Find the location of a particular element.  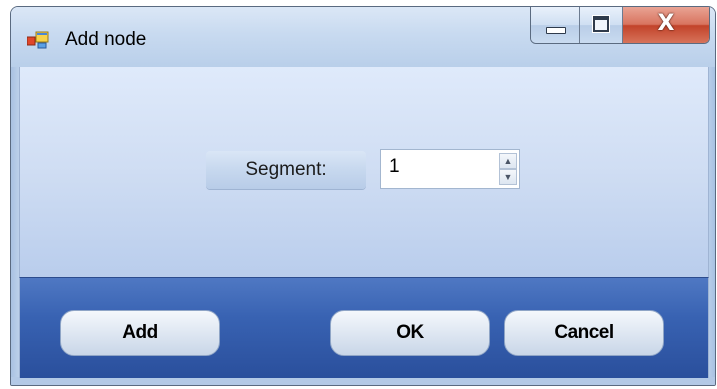

chevron-up-icon: ▲ is located at coordinates (508, 161).